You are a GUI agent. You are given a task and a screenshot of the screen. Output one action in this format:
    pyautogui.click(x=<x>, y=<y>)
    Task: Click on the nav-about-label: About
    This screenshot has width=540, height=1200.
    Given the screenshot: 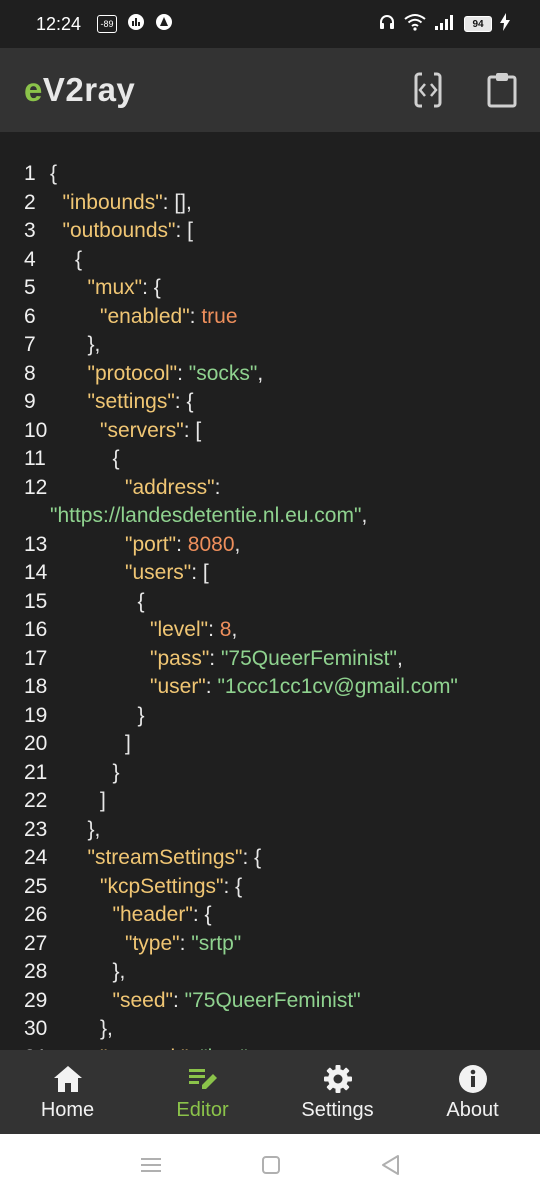 What is the action you would take?
    pyautogui.click(x=472, y=1109)
    